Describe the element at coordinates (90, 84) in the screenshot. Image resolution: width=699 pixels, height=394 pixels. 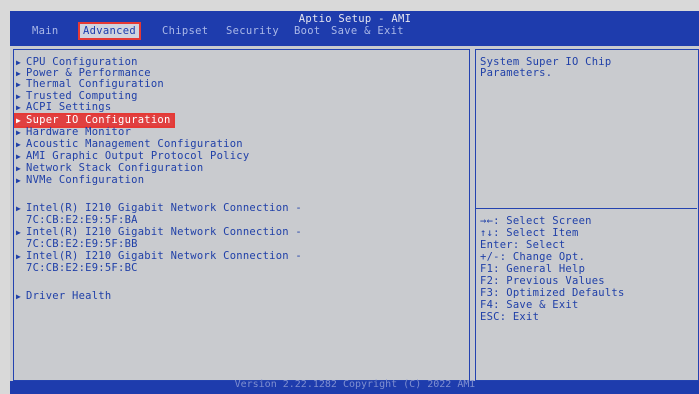
I see `menu-item-thermal-configuration: ▶ Thermal Configuration` at that location.